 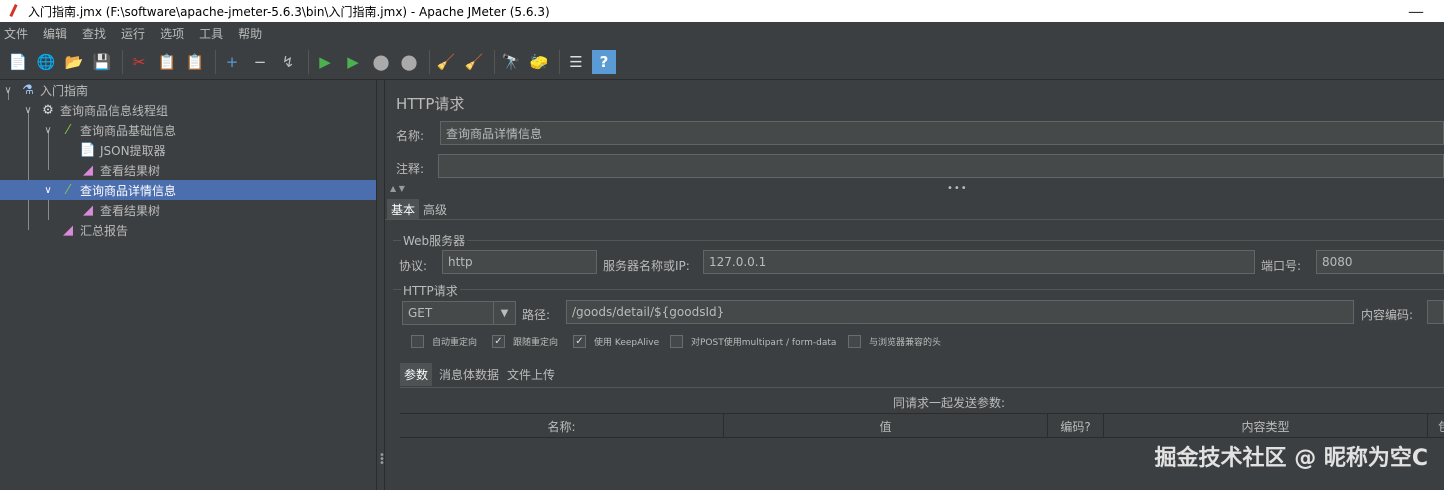 What do you see at coordinates (905, 343) in the screenshot?
I see `checkbox-label: 与浏览器兼容的头` at bounding box center [905, 343].